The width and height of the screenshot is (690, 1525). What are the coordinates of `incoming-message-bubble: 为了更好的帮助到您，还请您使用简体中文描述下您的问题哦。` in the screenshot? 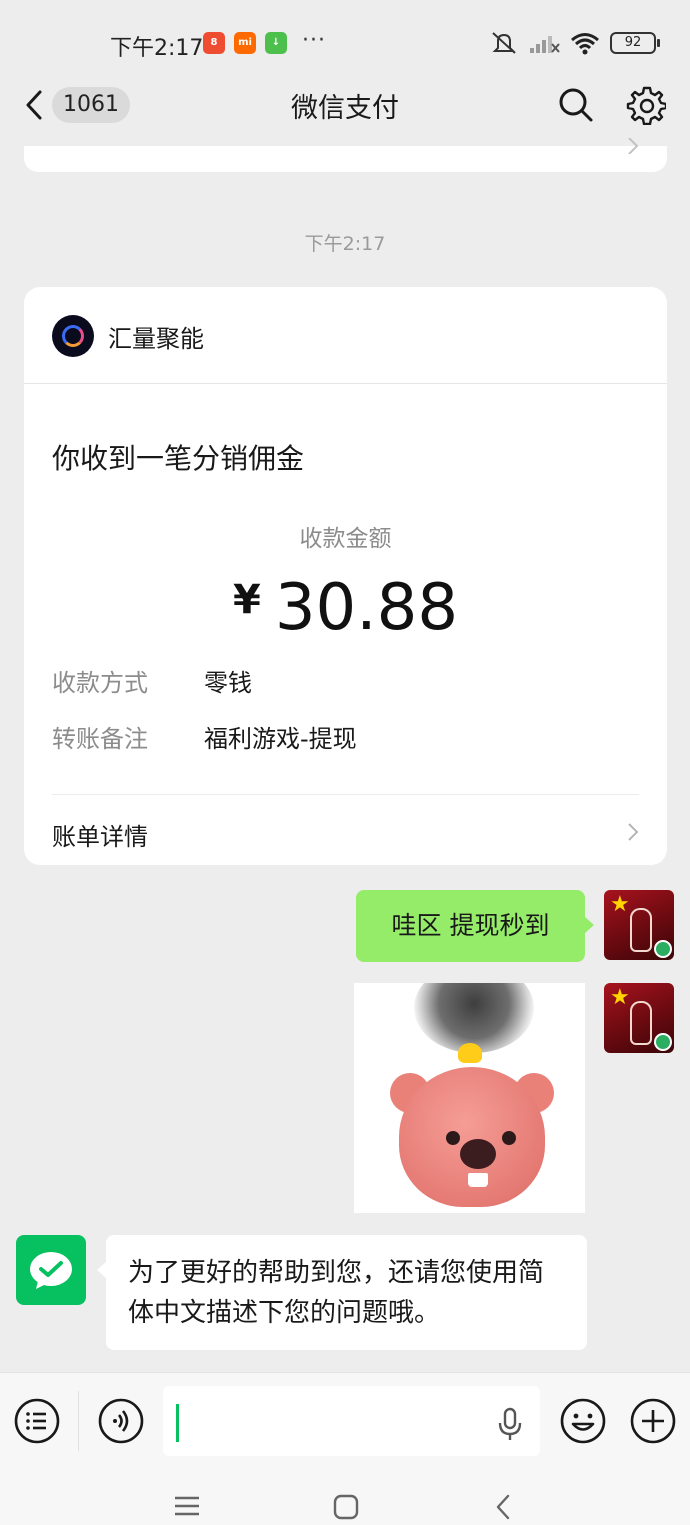 It's located at (342, 1292).